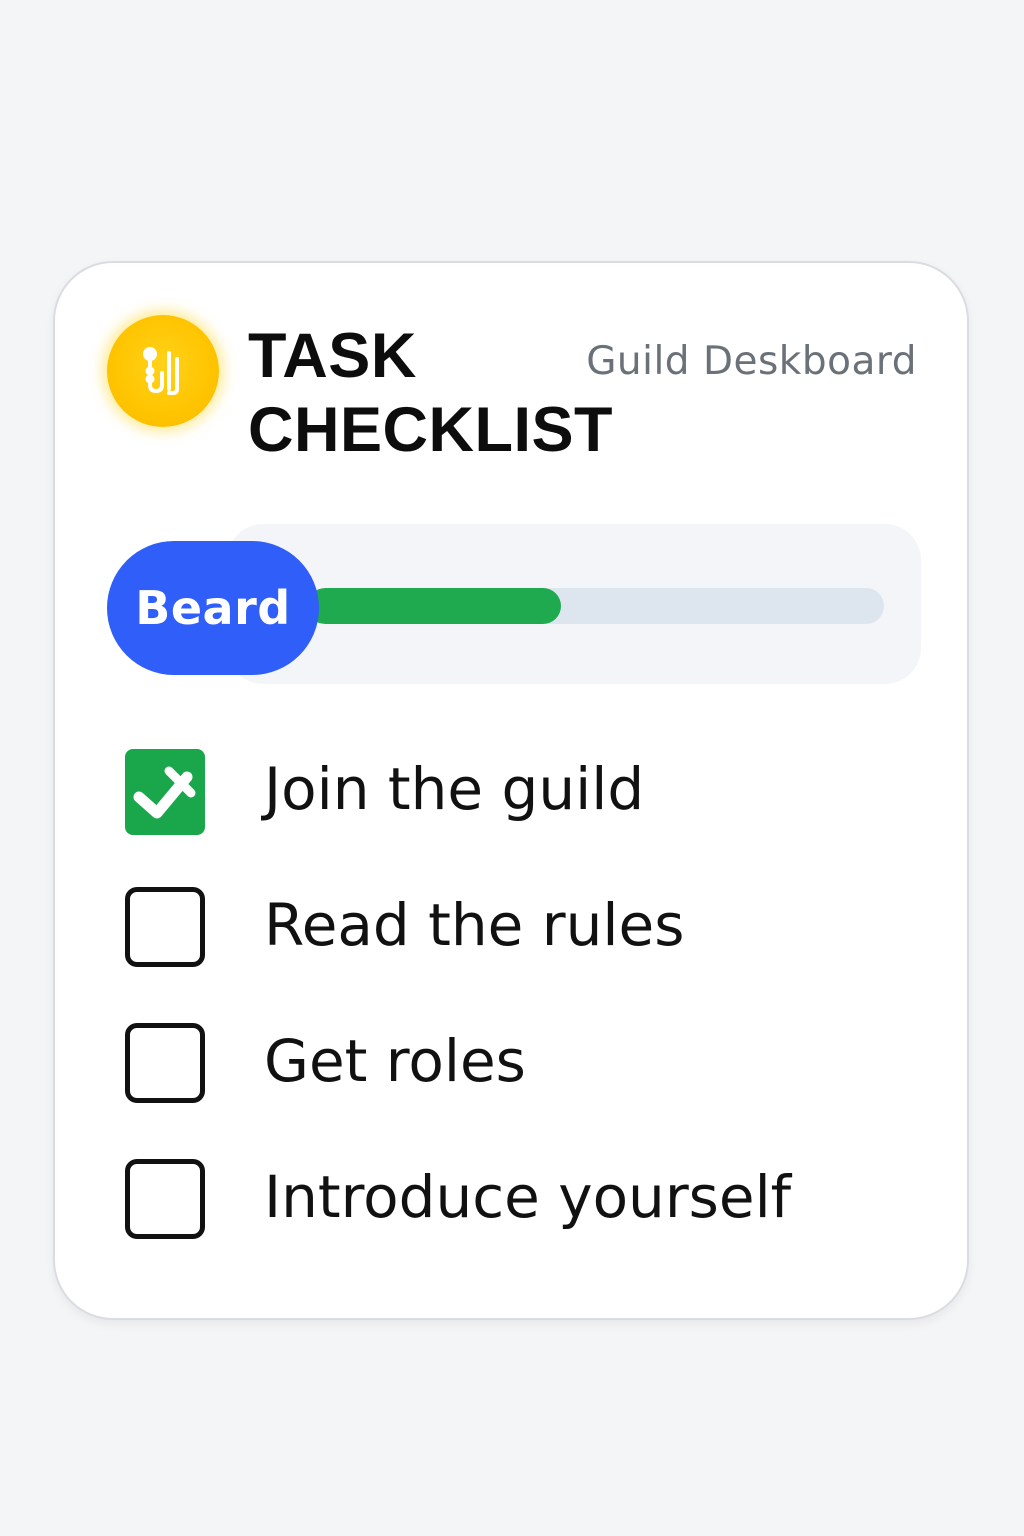  Describe the element at coordinates (332, 356) in the screenshot. I see `title-line-1: TASK` at that location.